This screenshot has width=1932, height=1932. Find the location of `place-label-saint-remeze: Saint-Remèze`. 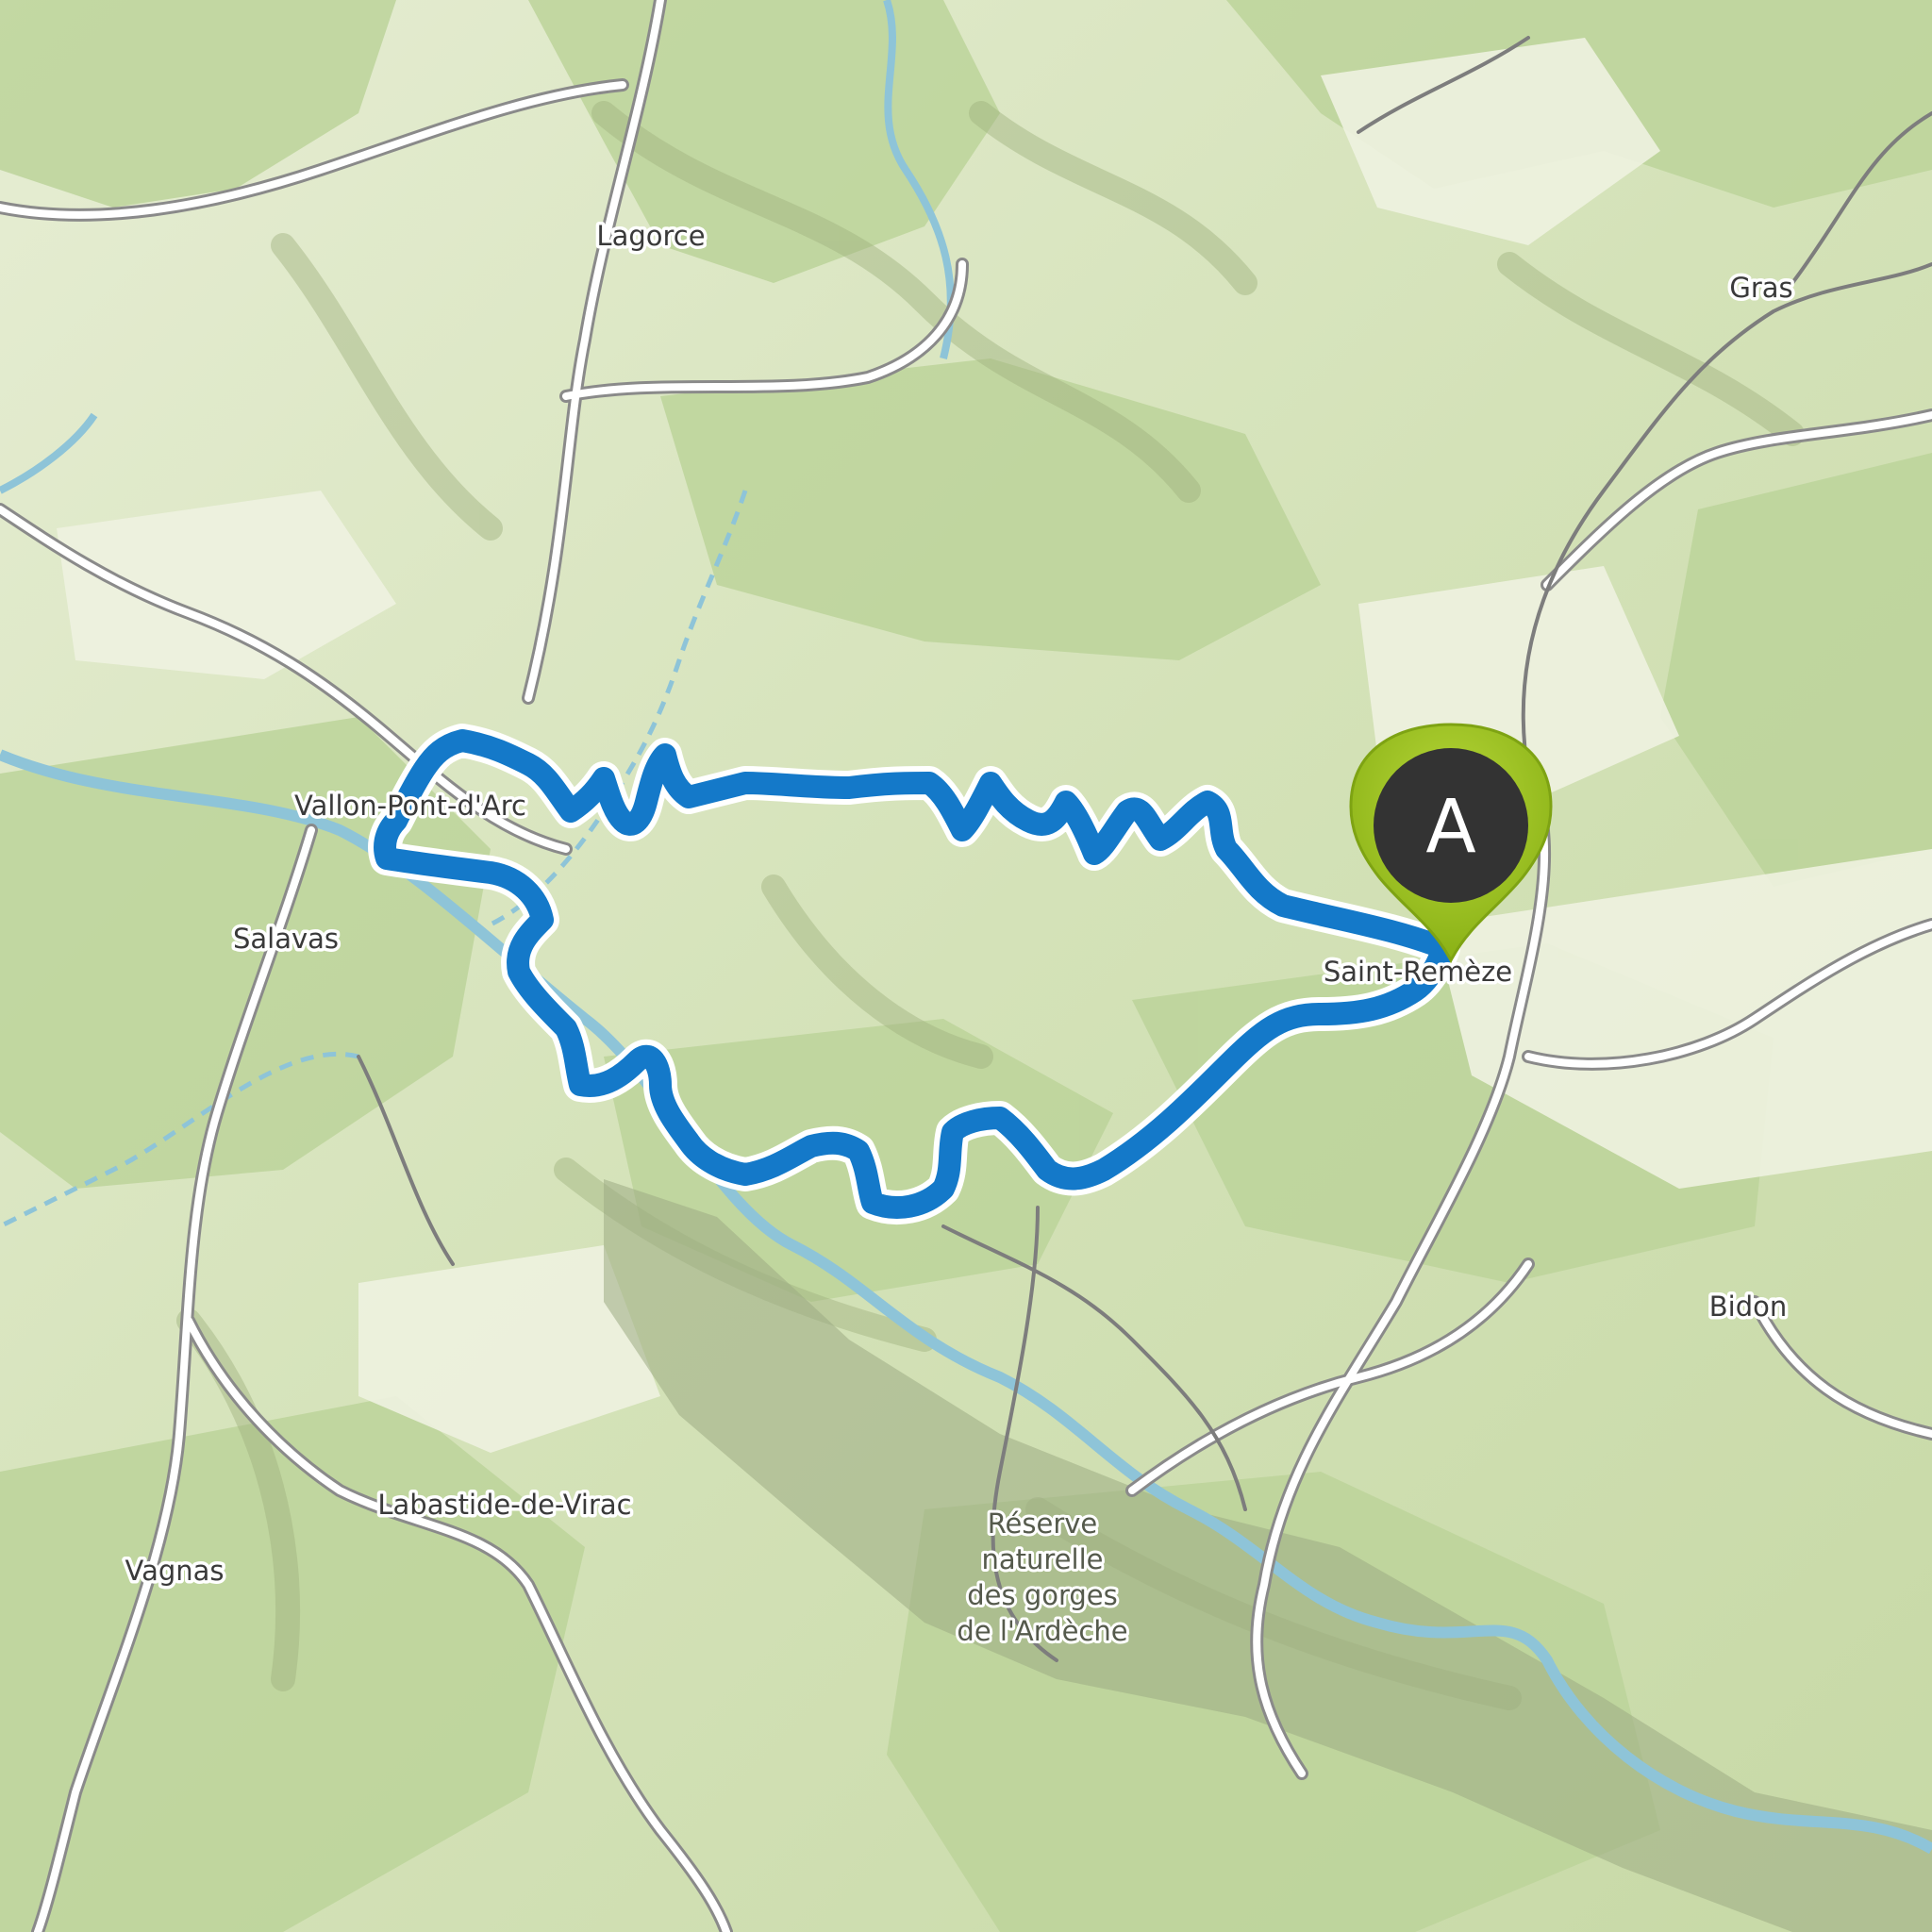

place-label-saint-remeze: Saint-Remèze is located at coordinates (1418, 972).